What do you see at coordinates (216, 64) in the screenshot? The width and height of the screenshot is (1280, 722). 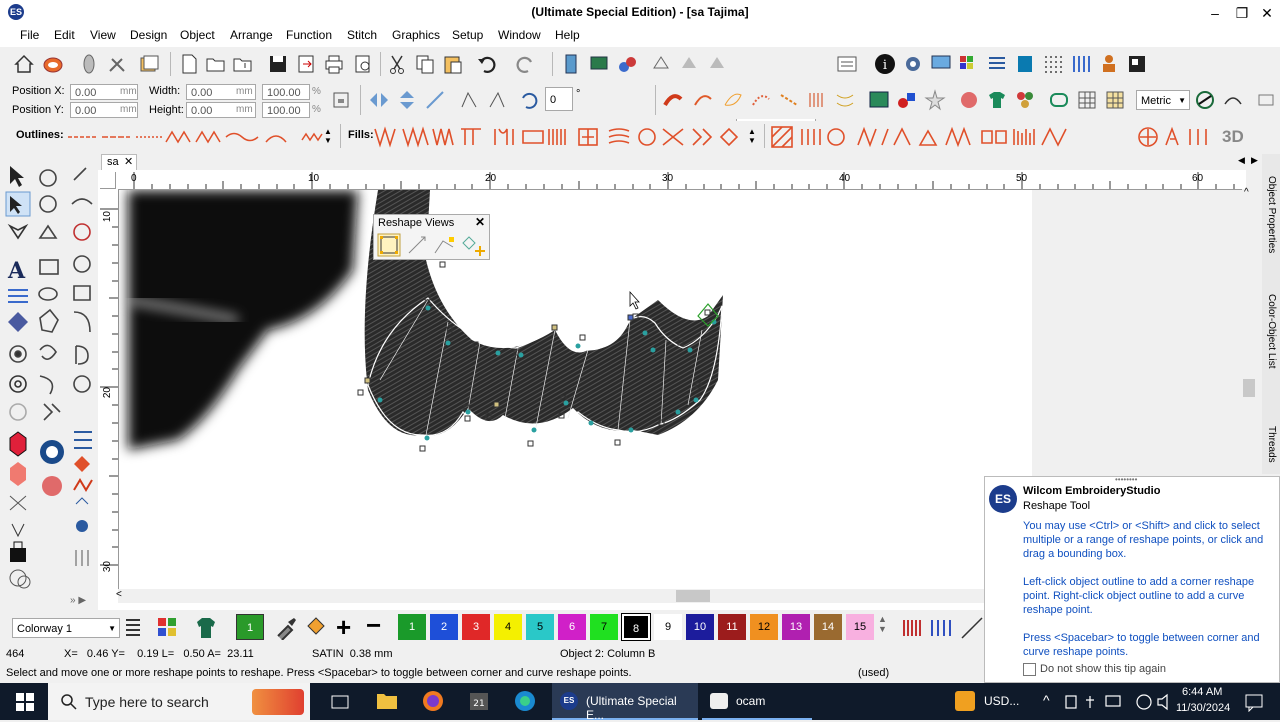 I see `open-folder-icon` at bounding box center [216, 64].